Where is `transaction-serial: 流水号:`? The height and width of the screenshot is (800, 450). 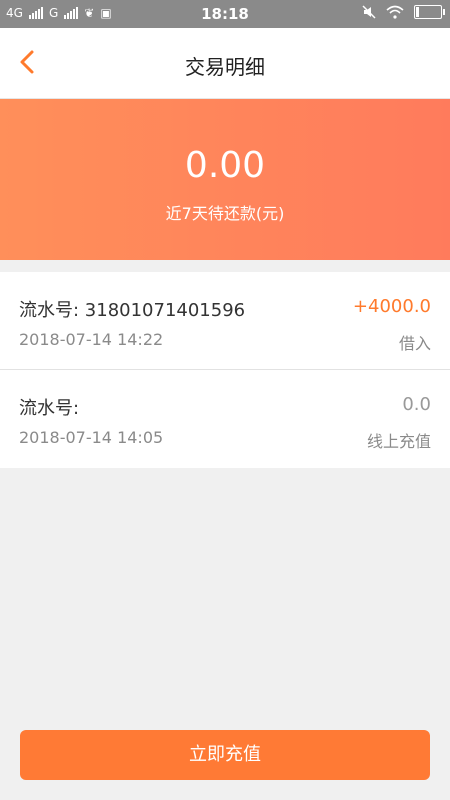 transaction-serial: 流水号: is located at coordinates (49, 408).